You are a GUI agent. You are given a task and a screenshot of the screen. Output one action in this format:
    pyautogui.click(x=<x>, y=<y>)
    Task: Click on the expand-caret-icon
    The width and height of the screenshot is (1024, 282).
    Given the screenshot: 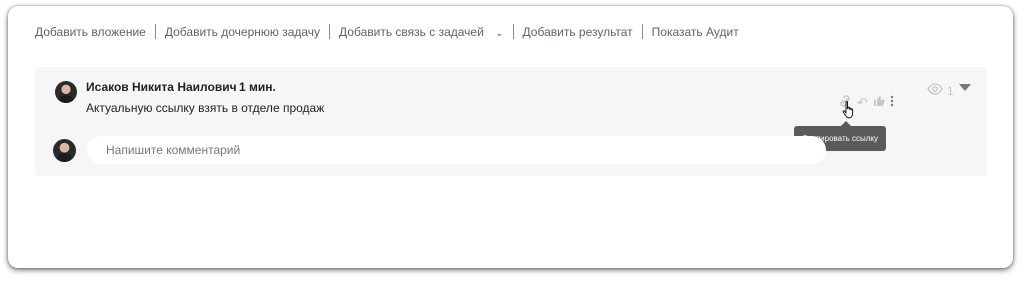 What is the action you would take?
    pyautogui.click(x=965, y=87)
    